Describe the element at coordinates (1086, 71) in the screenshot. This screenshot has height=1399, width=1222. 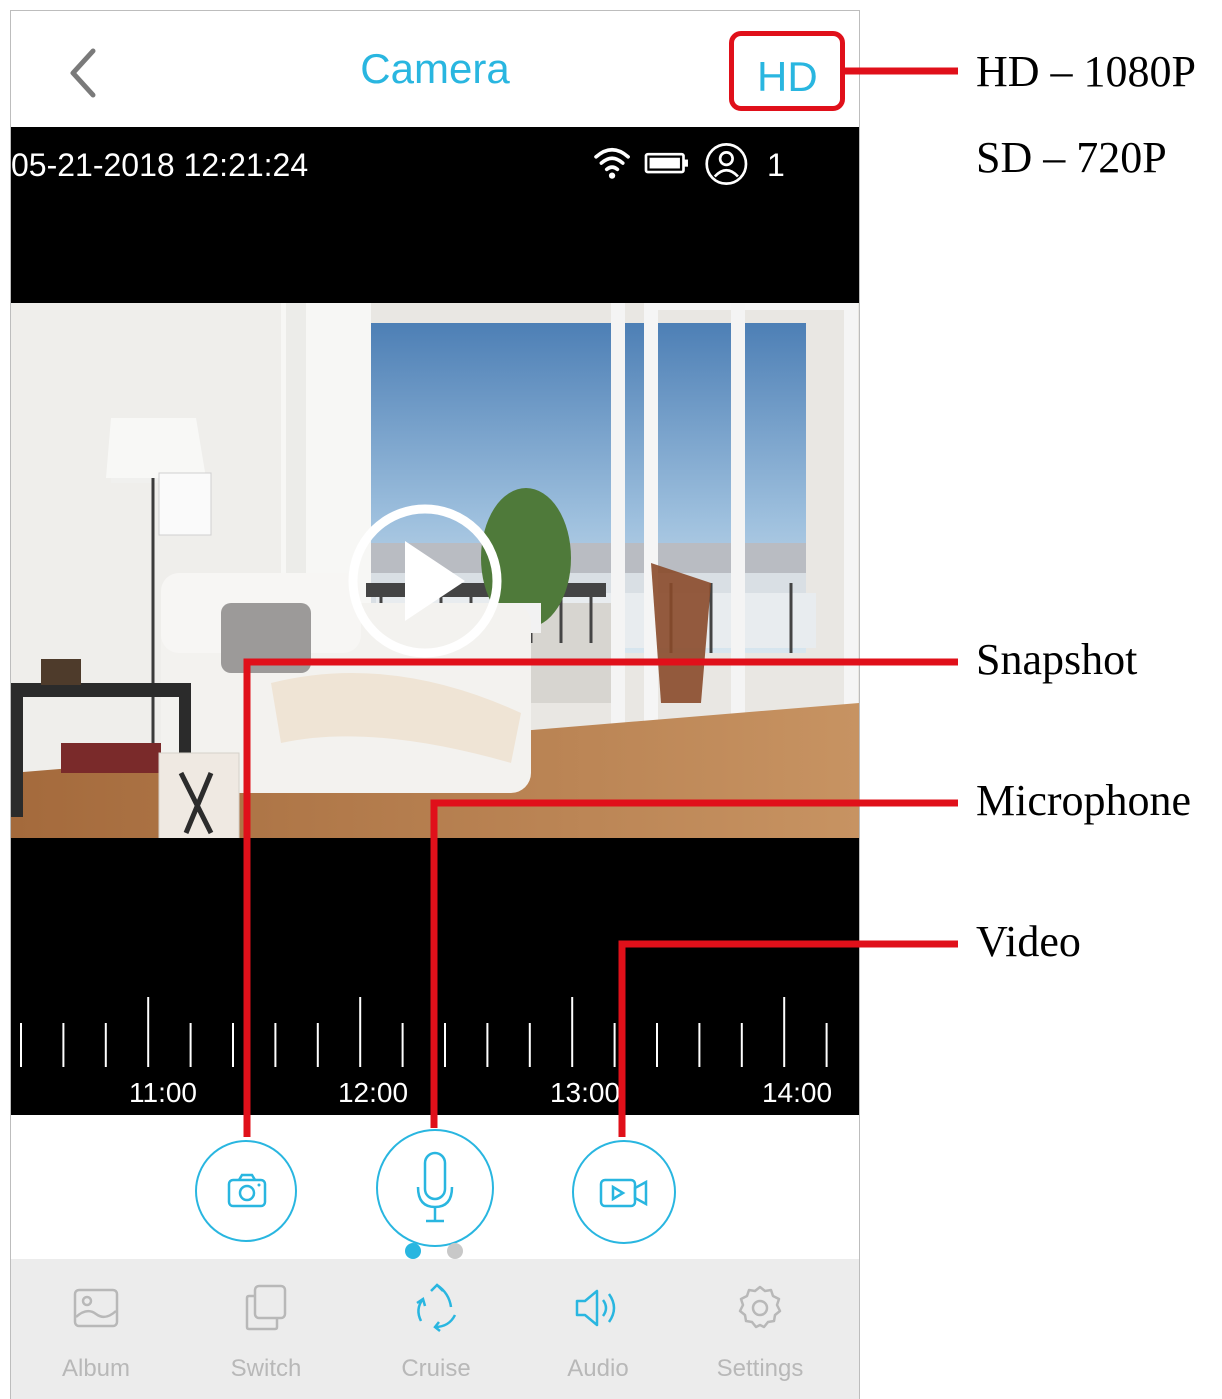
I see `callout-hd: HD – 1080P` at that location.